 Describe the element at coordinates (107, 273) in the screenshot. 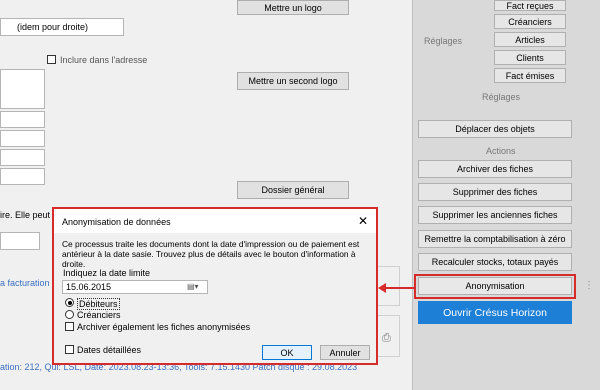

I see `date-label: Indiquez la date limite` at that location.